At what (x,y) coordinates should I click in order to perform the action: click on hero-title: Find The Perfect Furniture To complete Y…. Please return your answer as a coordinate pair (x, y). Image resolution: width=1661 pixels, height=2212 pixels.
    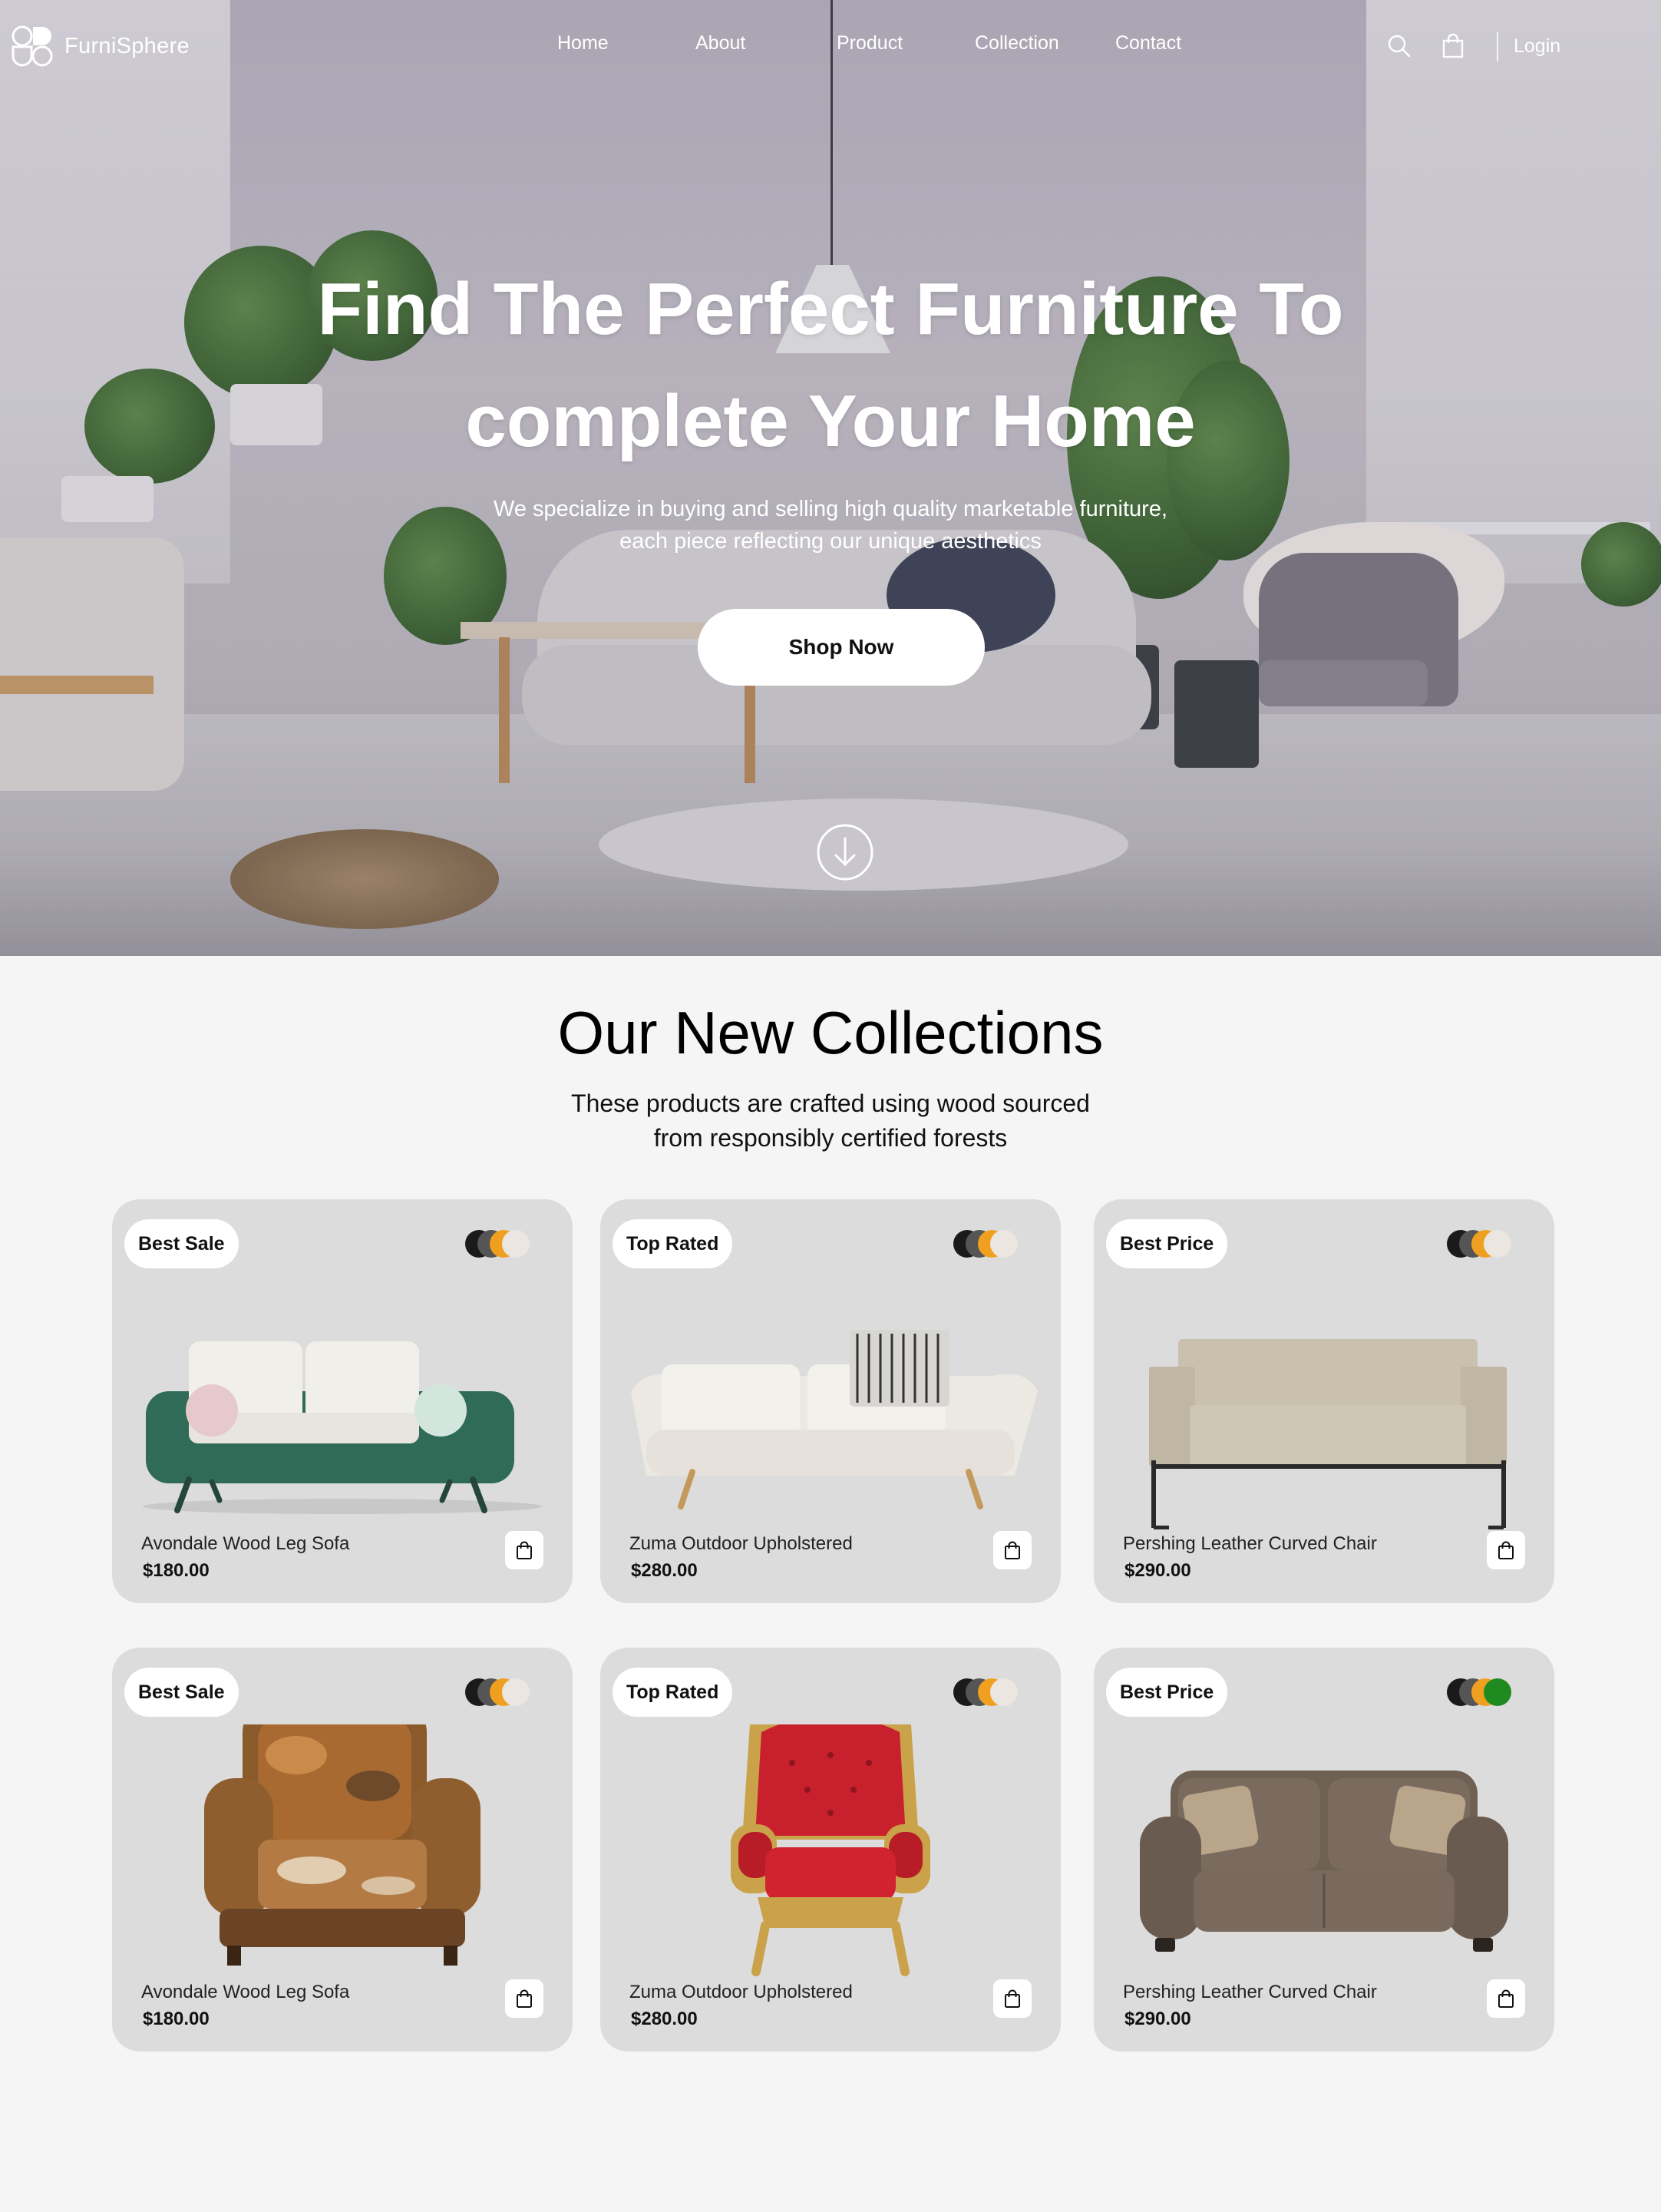
    Looking at the image, I should click on (830, 366).